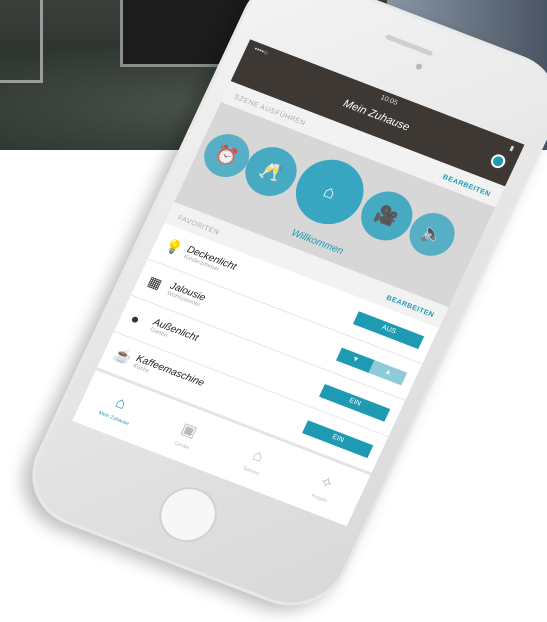  What do you see at coordinates (120, 404) in the screenshot?
I see `house-icon: ⌂` at bounding box center [120, 404].